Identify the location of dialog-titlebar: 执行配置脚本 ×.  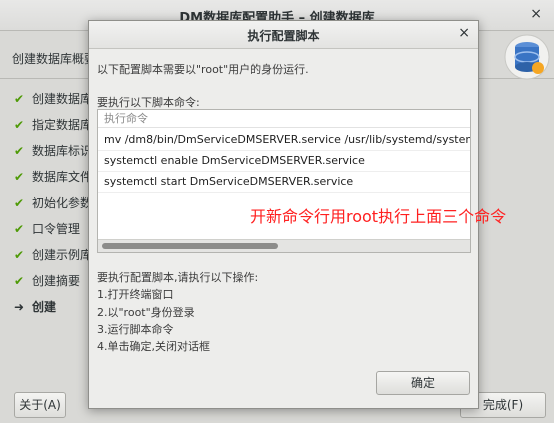
(283, 35).